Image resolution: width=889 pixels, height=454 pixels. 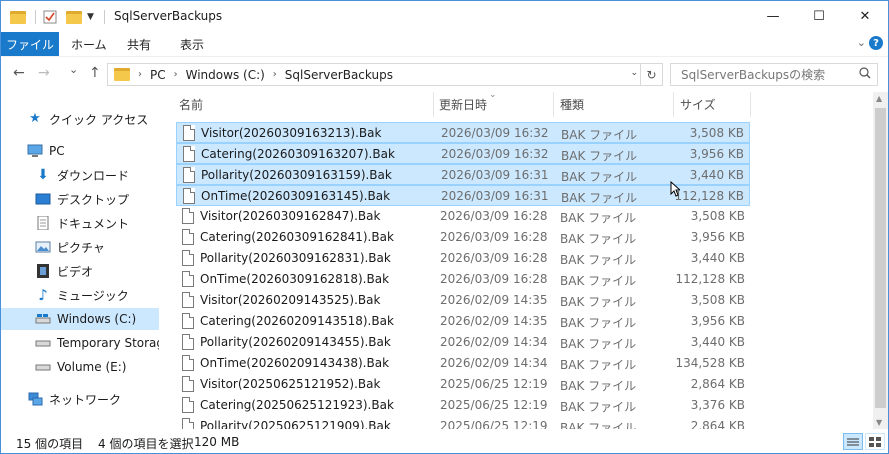 What do you see at coordinates (774, 74) in the screenshot?
I see `search-input: SqlServerBackupsの検索` at bounding box center [774, 74].